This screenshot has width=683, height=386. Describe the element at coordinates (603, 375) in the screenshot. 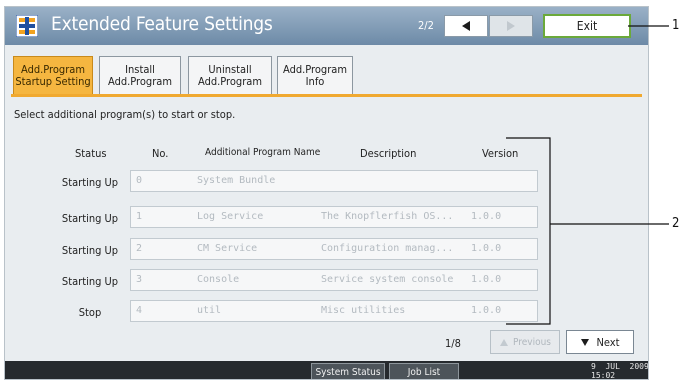

I see `time-text: 15:02` at that location.